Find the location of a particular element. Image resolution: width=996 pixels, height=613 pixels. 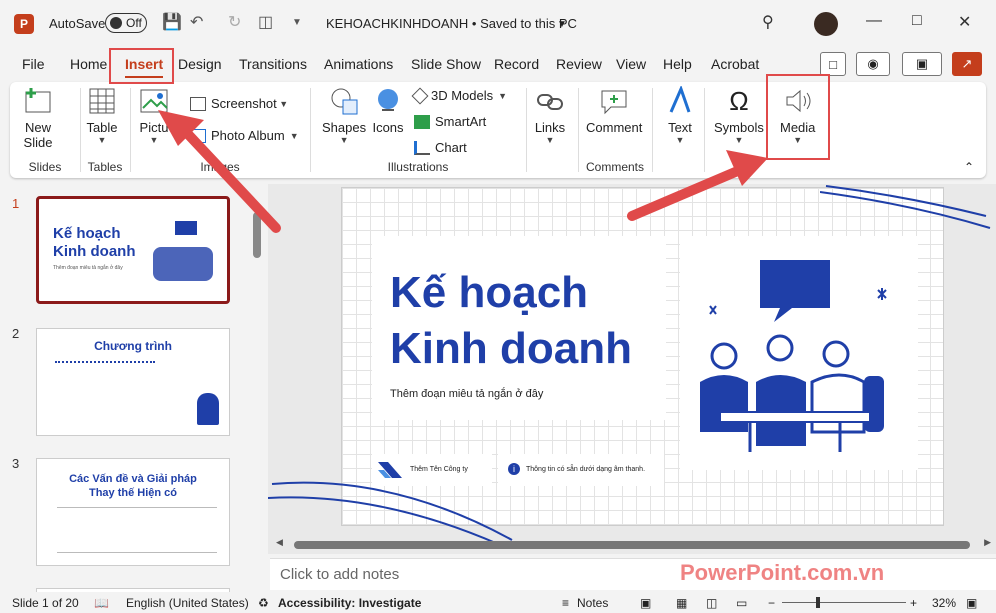

slide-sorter-icon: ▦ is located at coordinates (681, 603).